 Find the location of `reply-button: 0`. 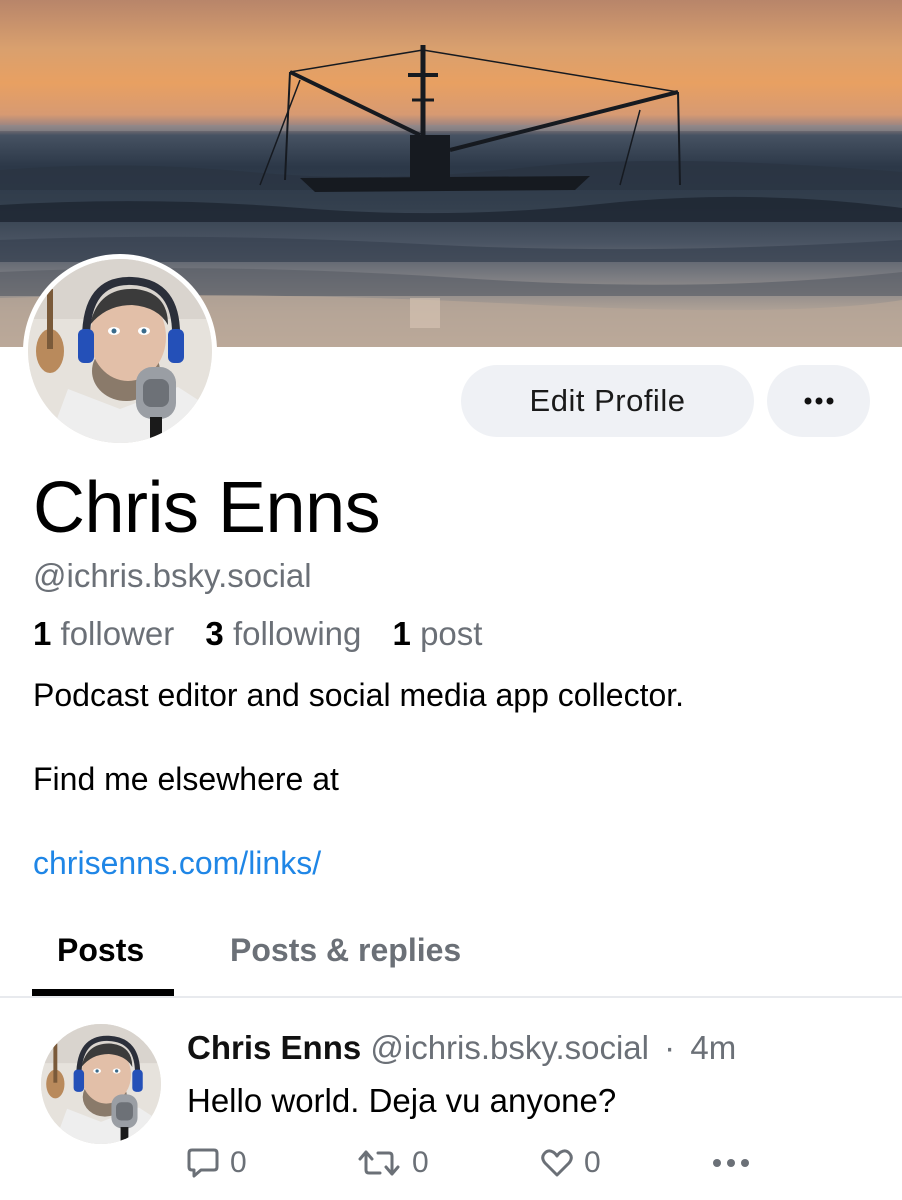

reply-button: 0 is located at coordinates (216, 1163).